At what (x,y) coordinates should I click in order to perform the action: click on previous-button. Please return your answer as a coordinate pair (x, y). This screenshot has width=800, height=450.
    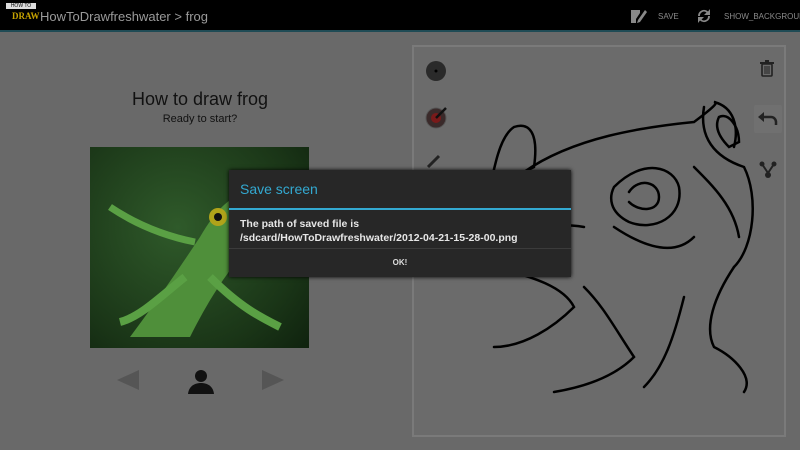
    Looking at the image, I should click on (128, 382).